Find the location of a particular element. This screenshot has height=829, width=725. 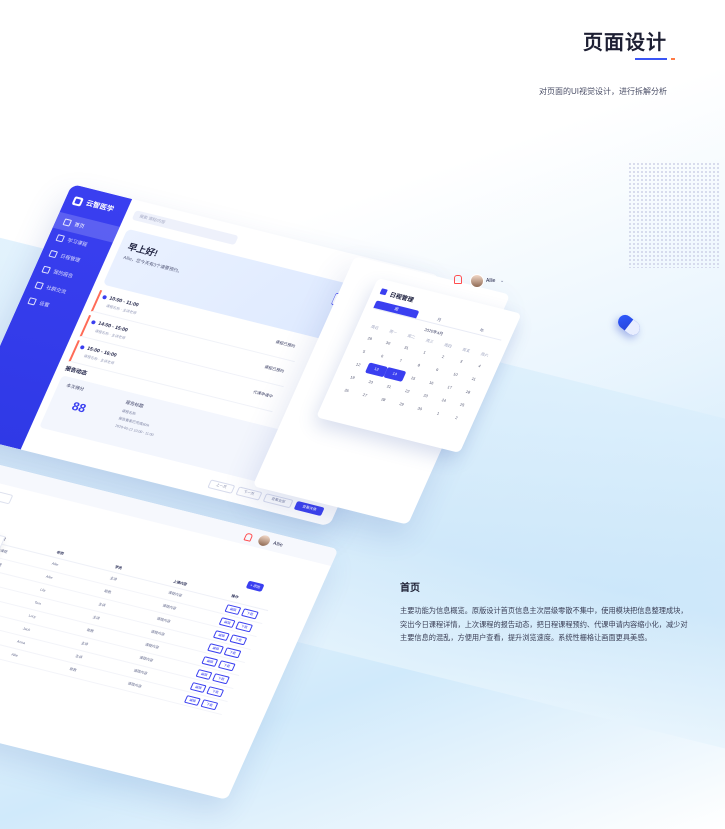

home-icon is located at coordinates (67, 222).